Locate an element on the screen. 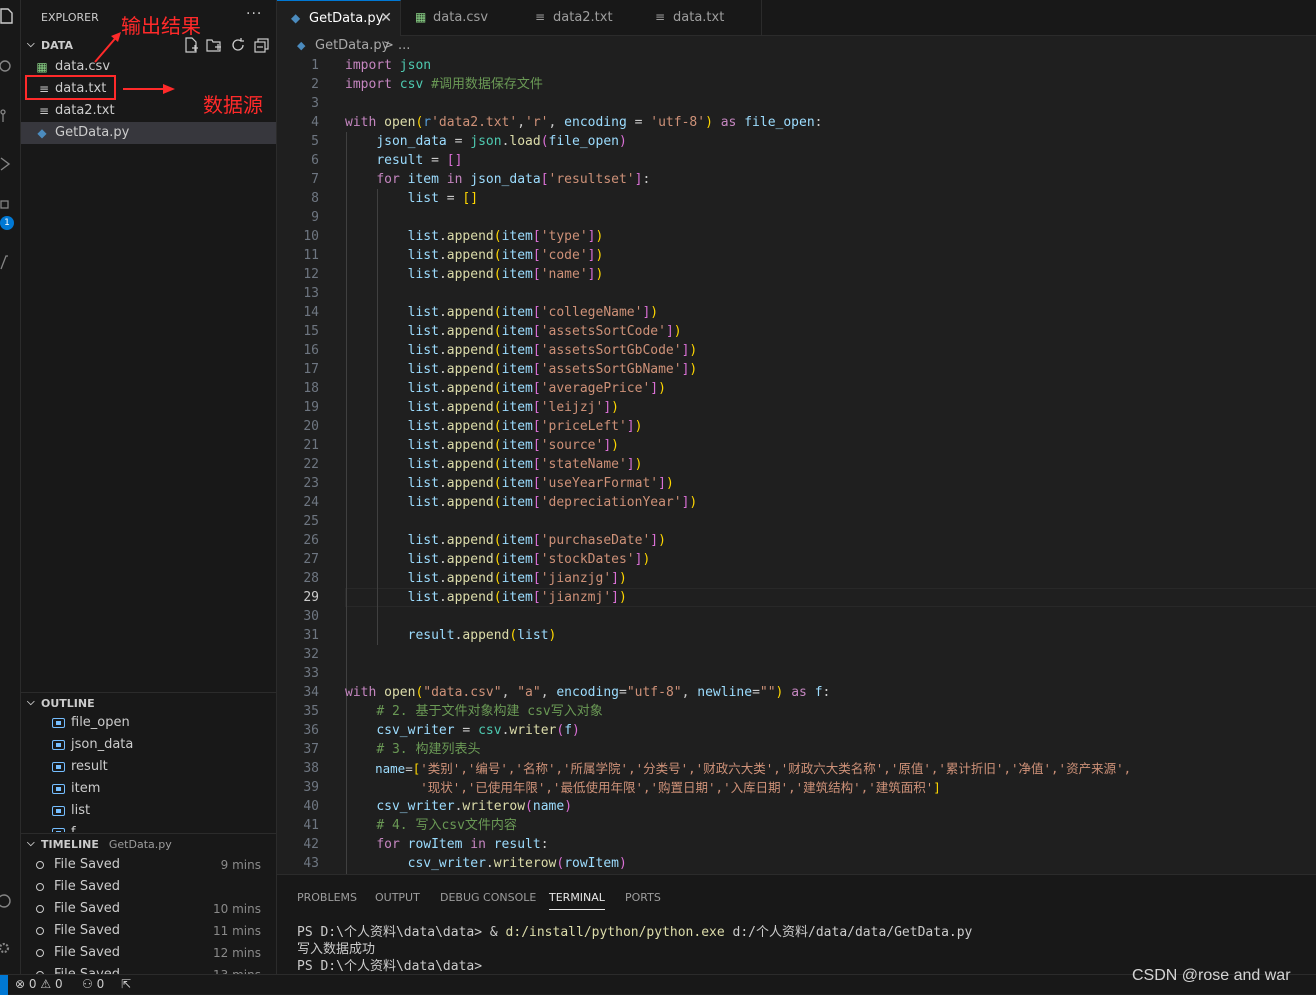 This screenshot has height=995, width=1316. timeline-item: File Saved is located at coordinates (148, 887).